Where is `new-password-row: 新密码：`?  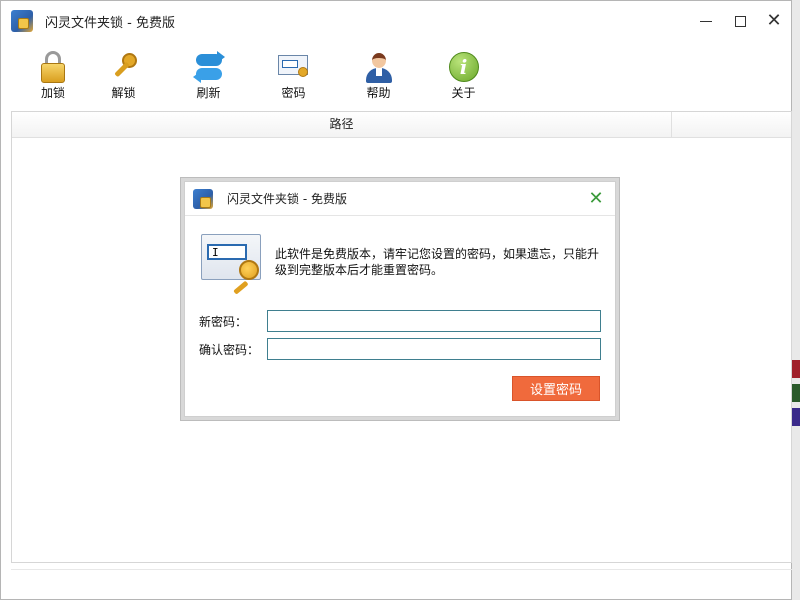 new-password-row: 新密码： is located at coordinates (400, 321).